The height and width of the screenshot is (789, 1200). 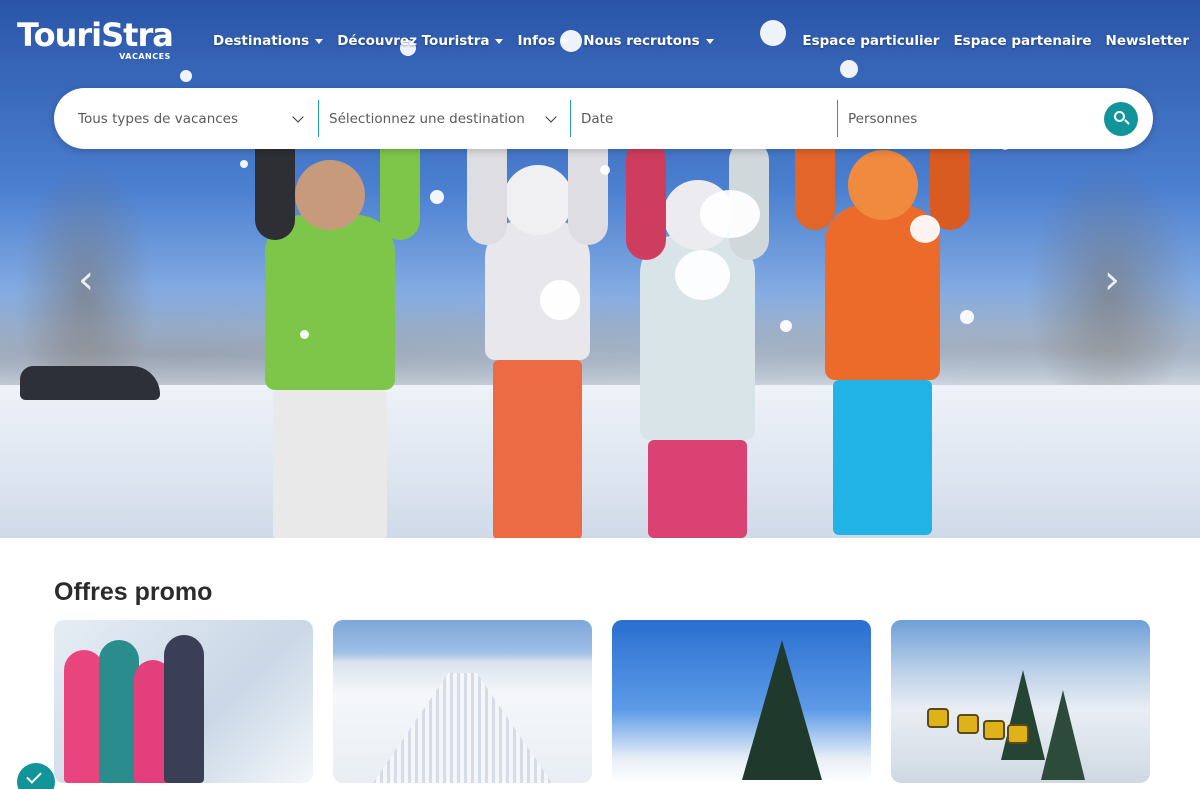 I want to click on search-button, so click(x=1121, y=119).